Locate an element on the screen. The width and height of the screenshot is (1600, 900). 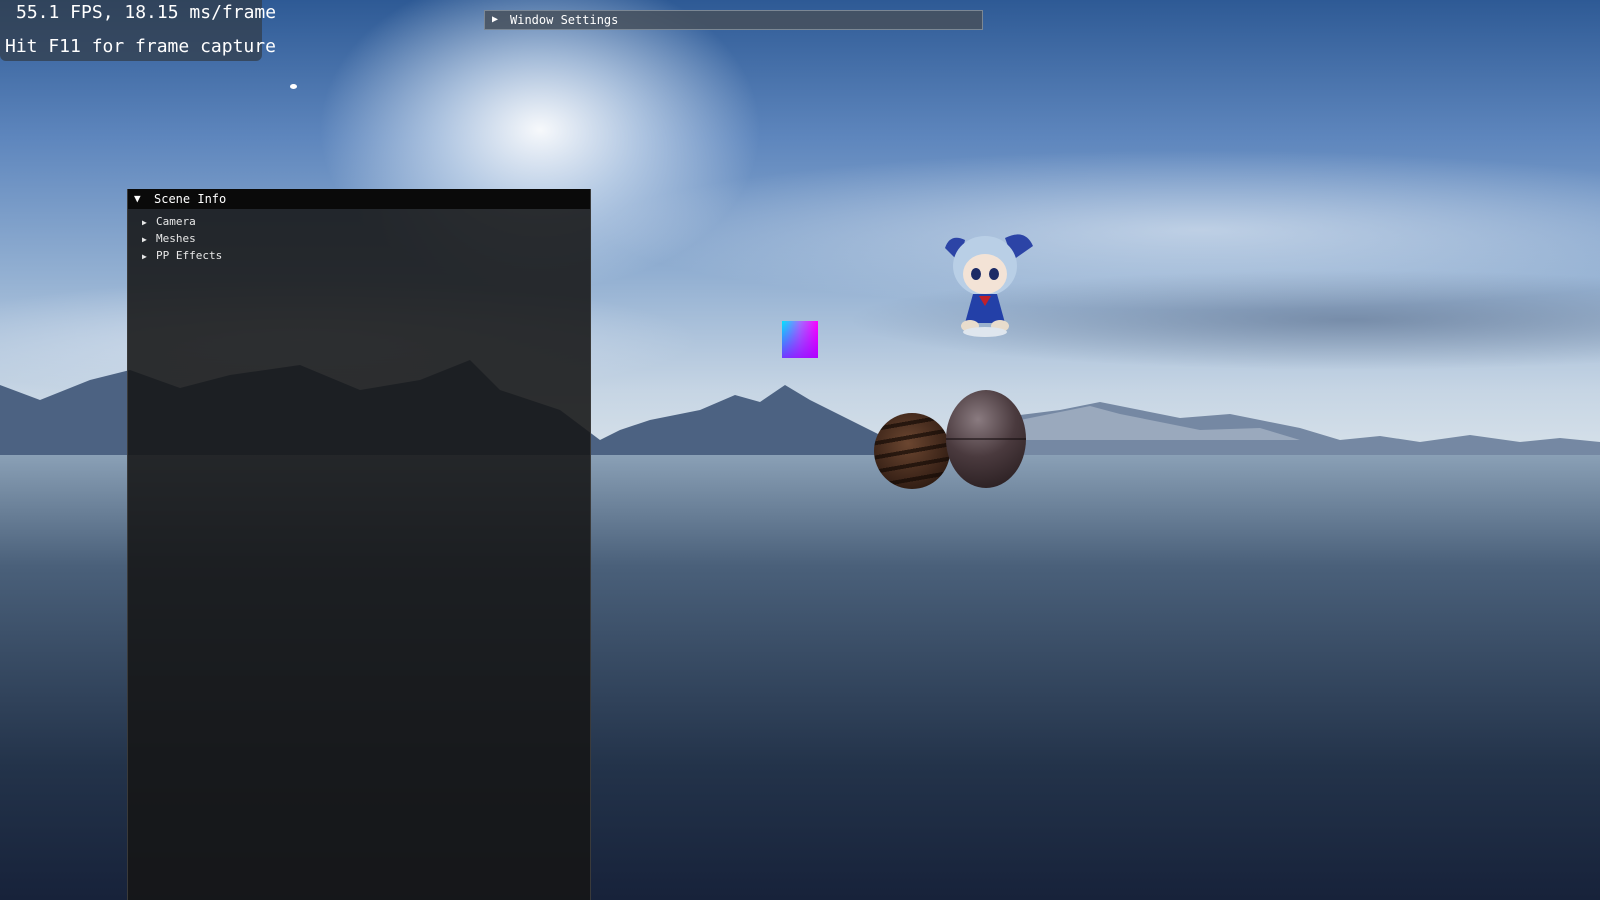
tree-node-pp-effects: ▶ PP Effects is located at coordinates (182, 256).